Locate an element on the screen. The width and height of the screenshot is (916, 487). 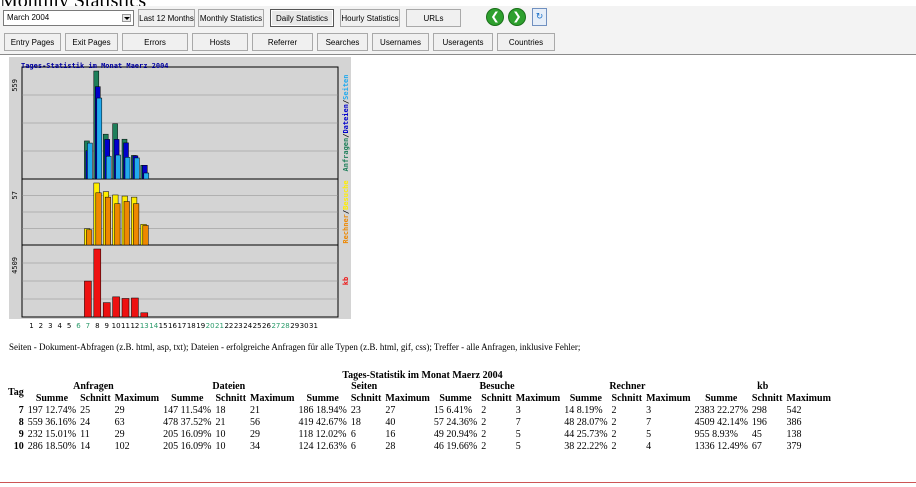
tag-header: Tag is located at coordinates (16, 392).